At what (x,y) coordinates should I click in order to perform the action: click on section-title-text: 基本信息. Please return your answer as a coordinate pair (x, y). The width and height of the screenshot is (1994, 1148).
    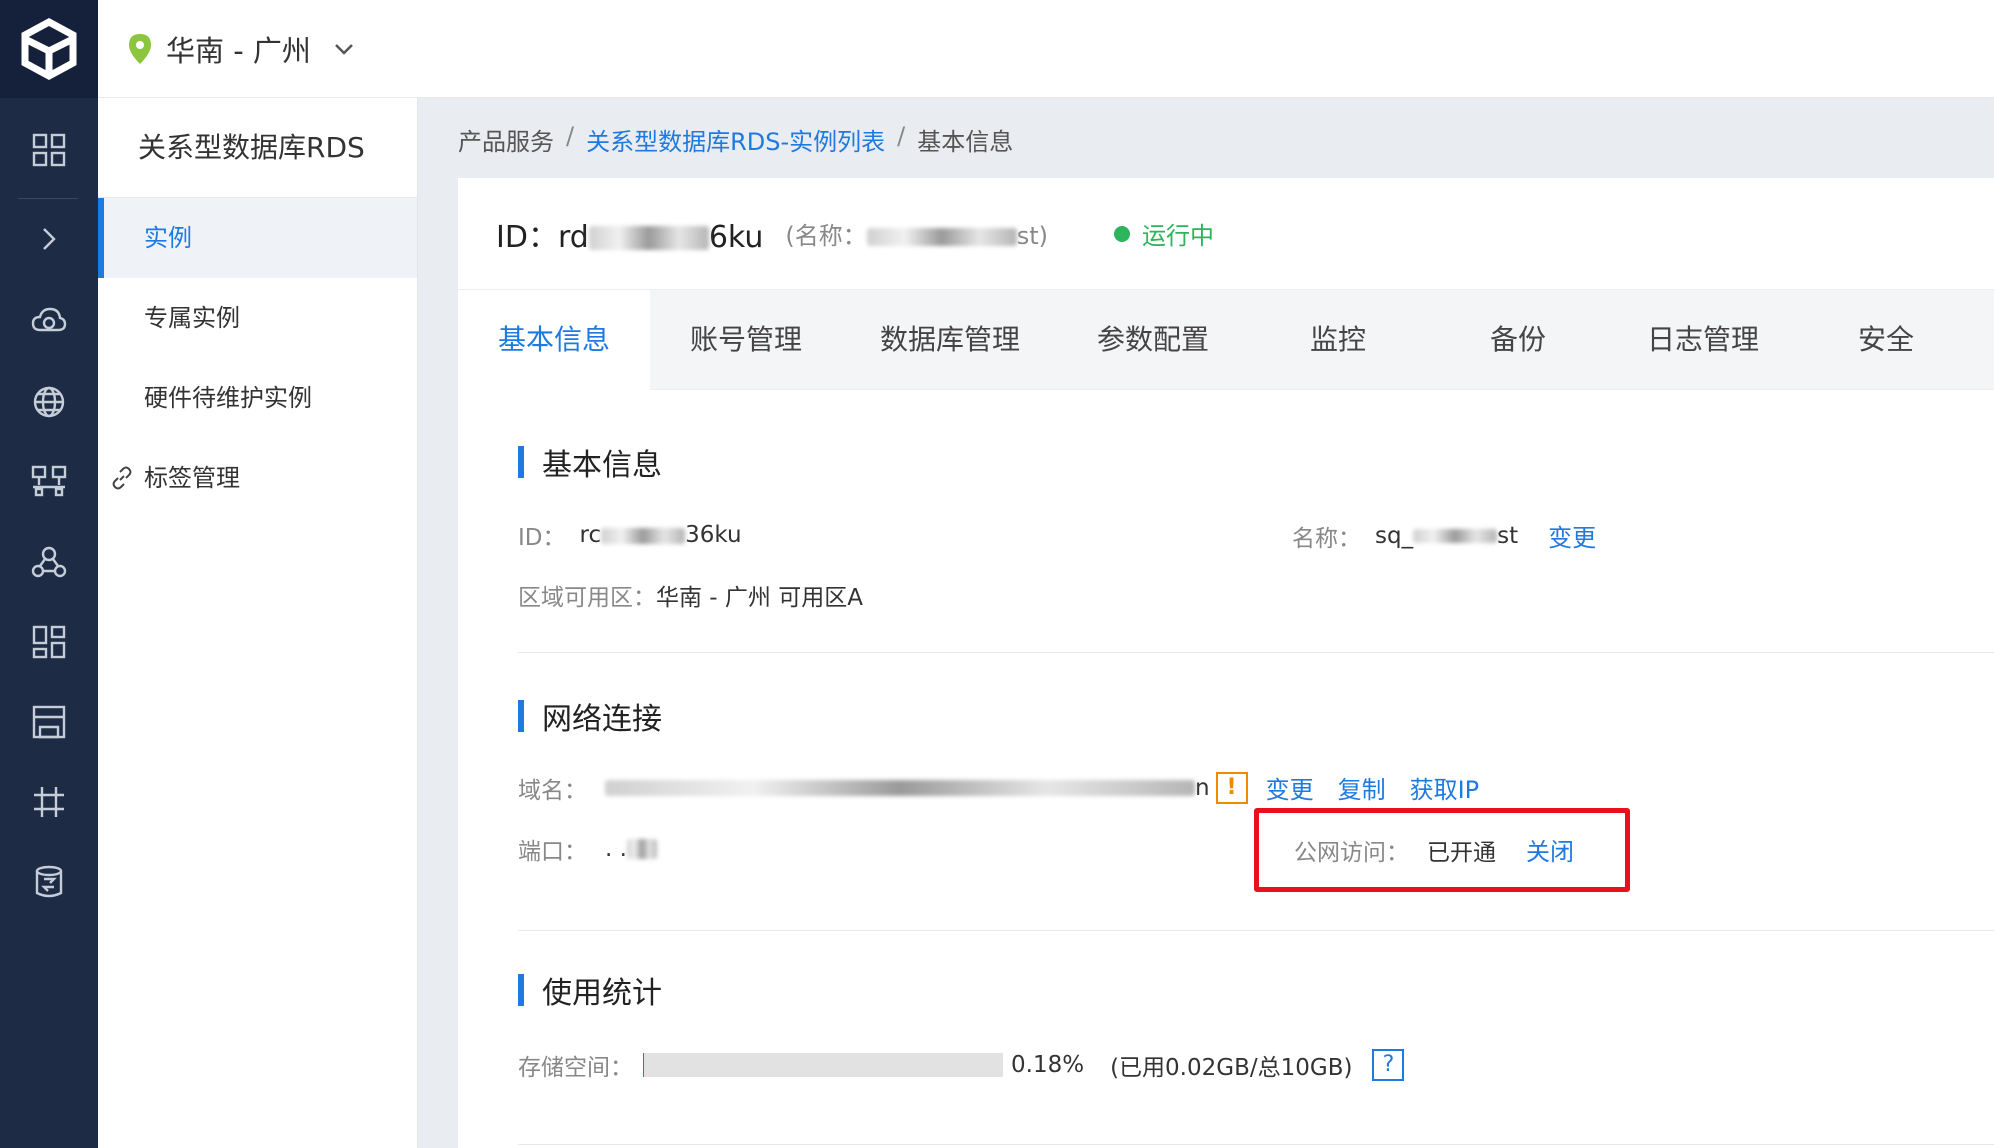
    Looking at the image, I should click on (602, 465).